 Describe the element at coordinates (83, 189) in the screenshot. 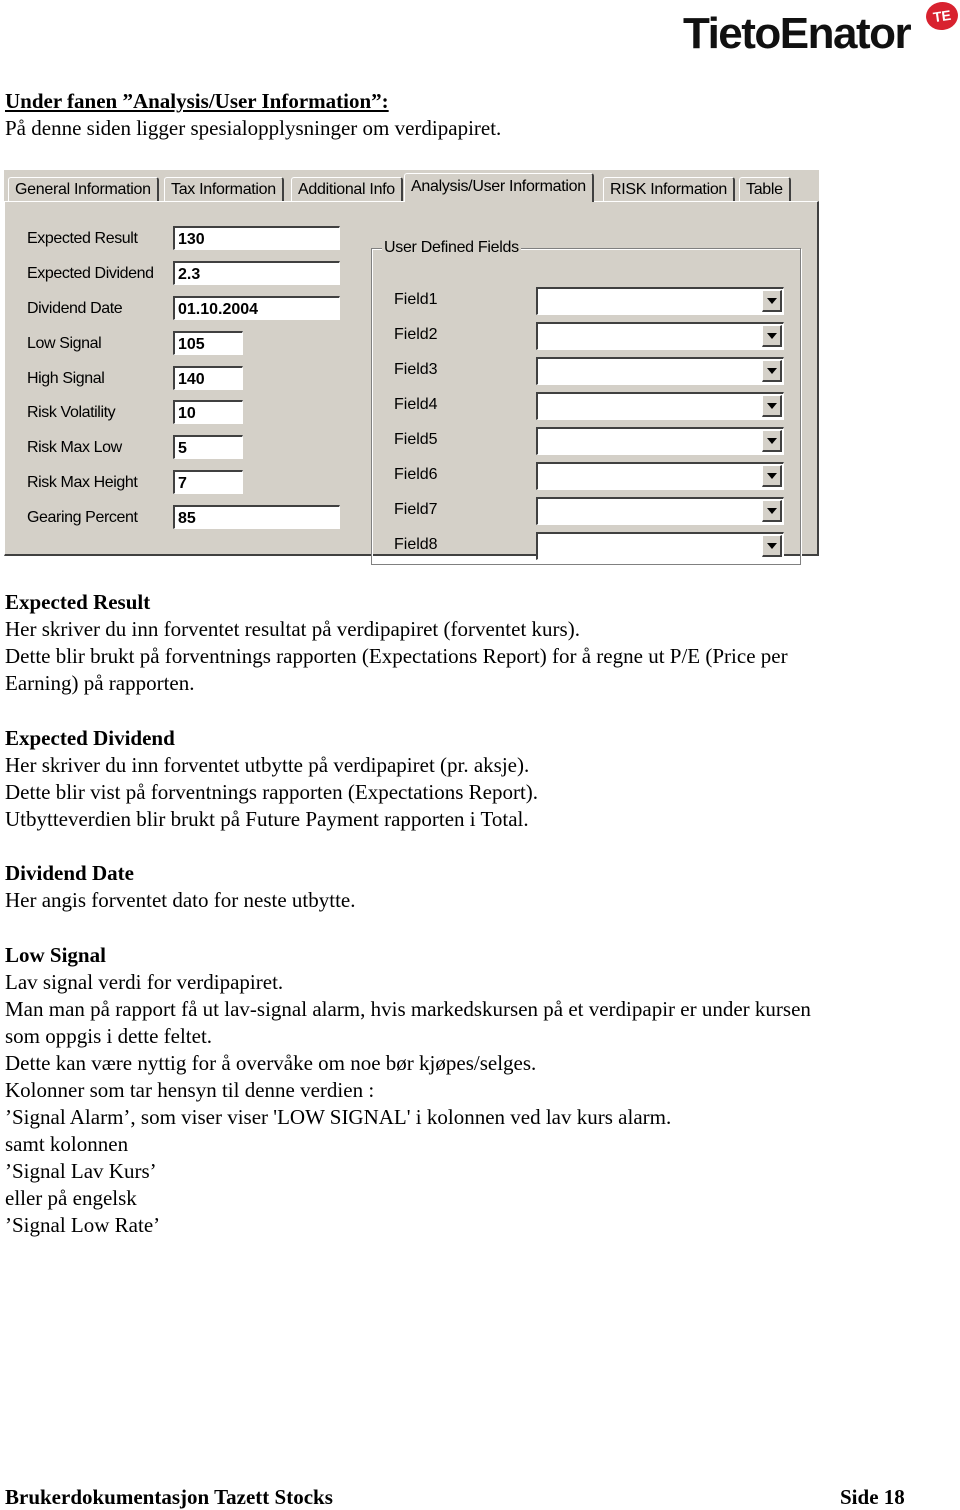

I see `tab-general-information: General Information` at that location.